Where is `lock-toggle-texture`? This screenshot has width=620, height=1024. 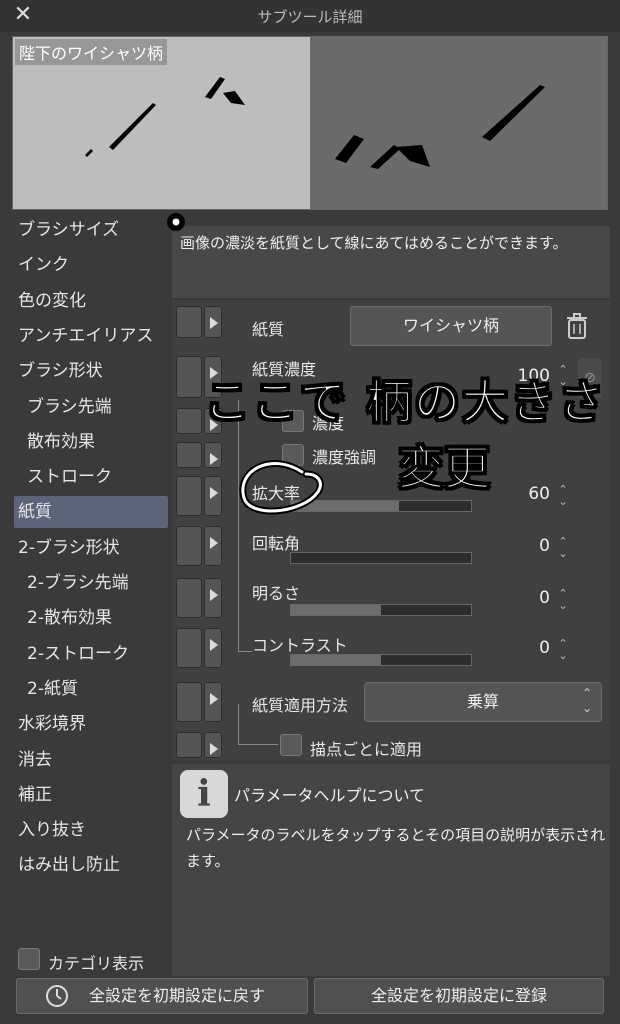
lock-toggle-texture is located at coordinates (189, 322).